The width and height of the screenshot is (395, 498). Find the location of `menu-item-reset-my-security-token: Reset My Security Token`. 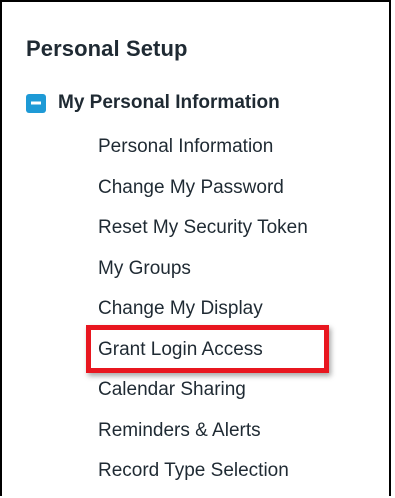

menu-item-reset-my-security-token: Reset My Security Token is located at coordinates (203, 233).